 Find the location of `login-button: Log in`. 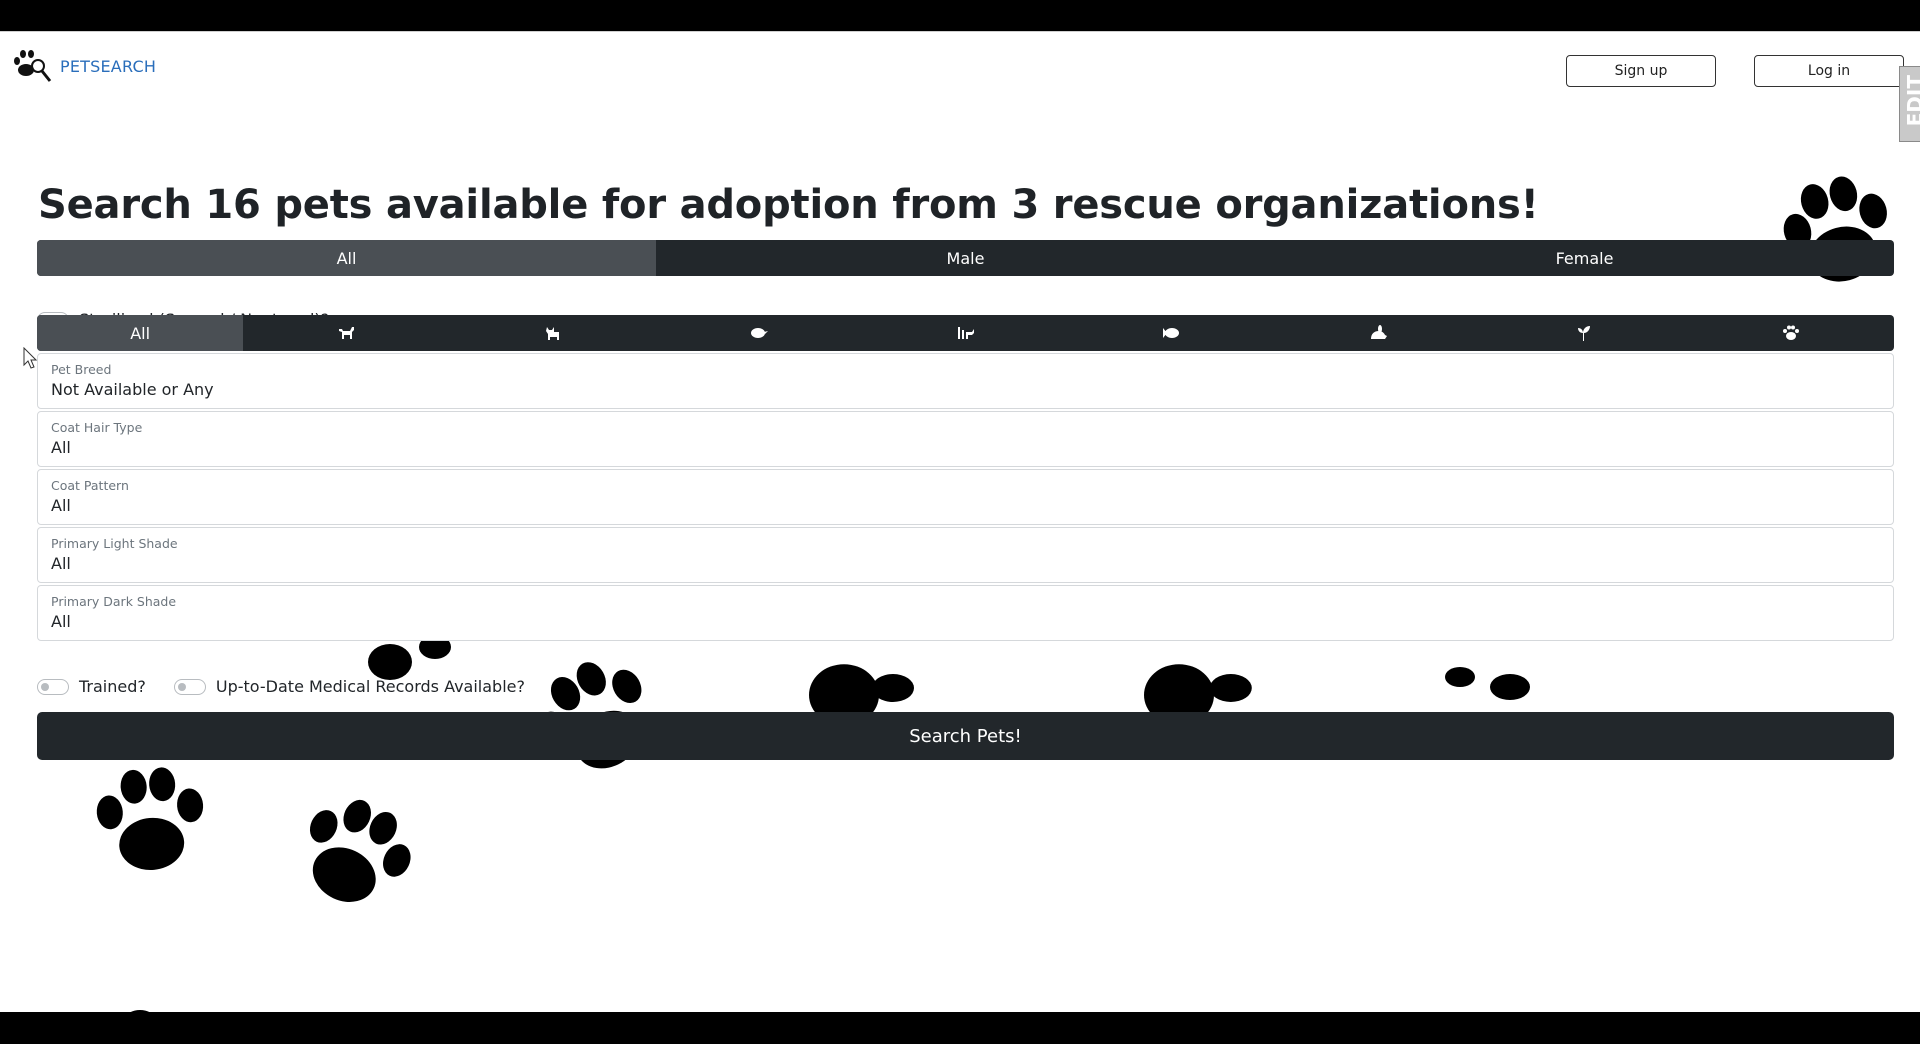

login-button: Log in is located at coordinates (1829, 71).